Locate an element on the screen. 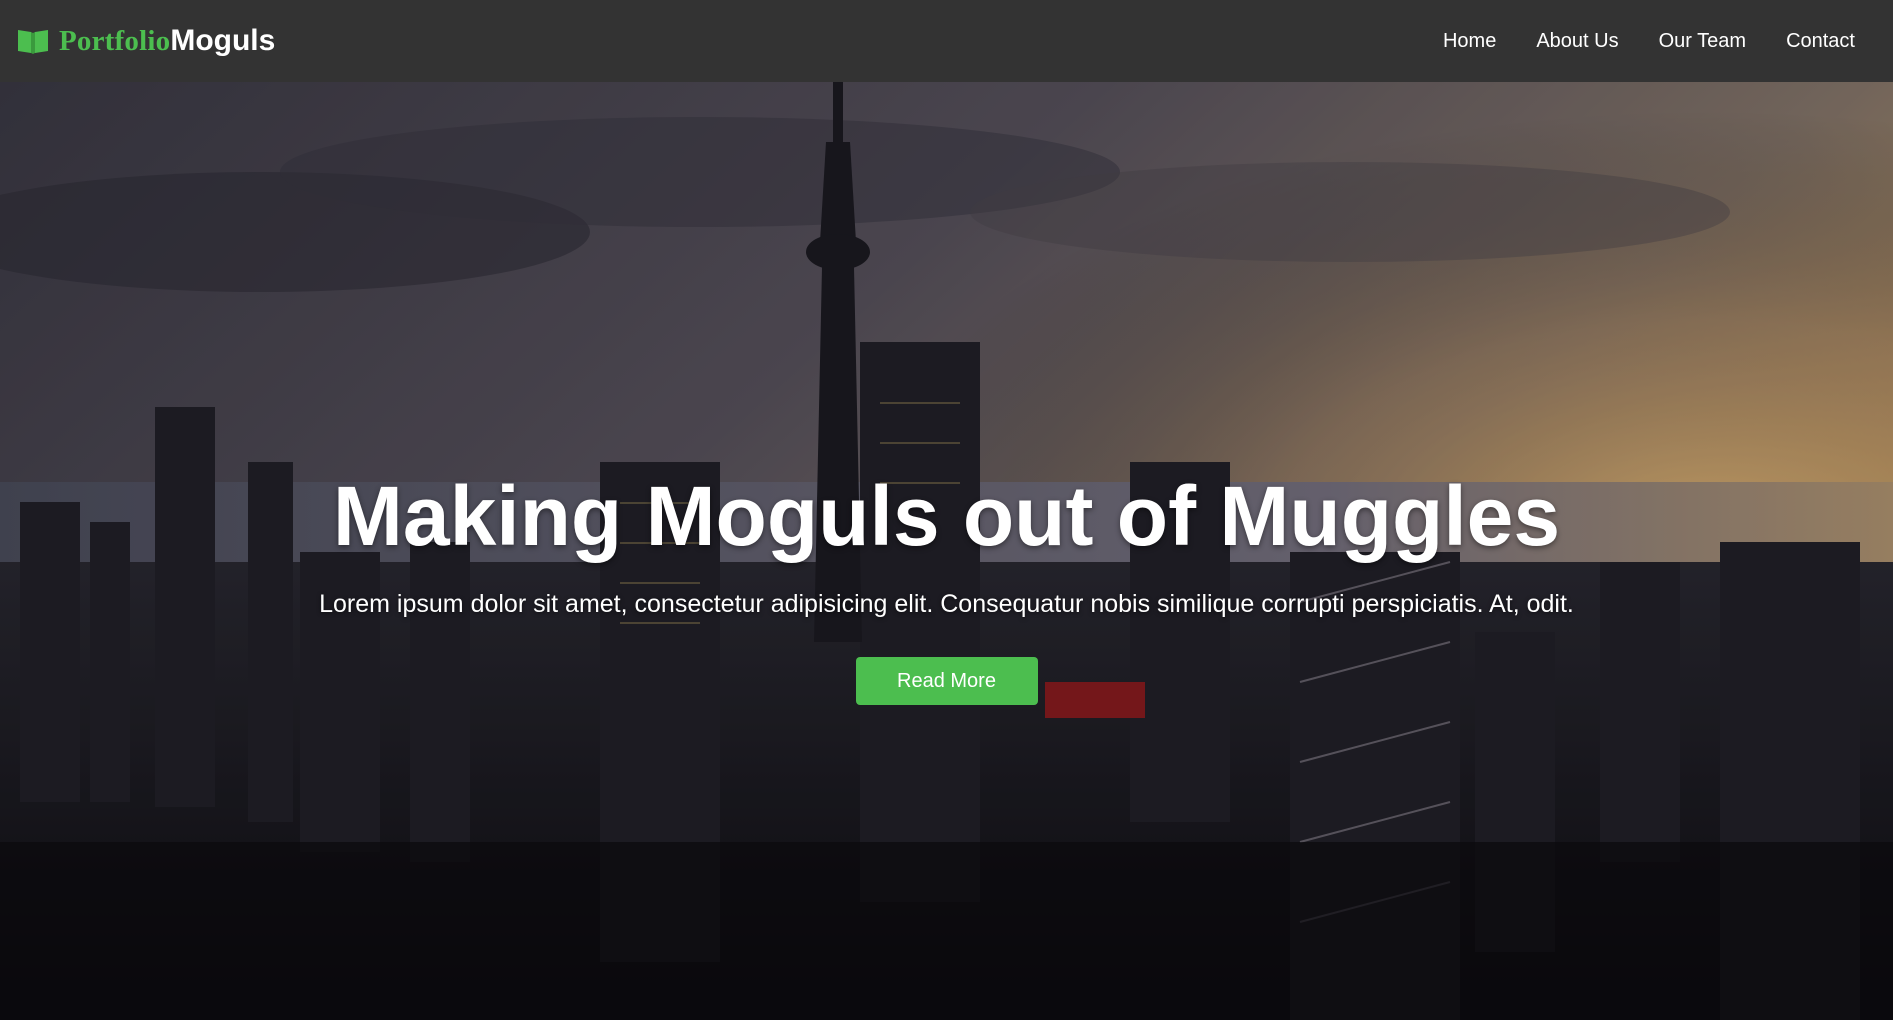 The width and height of the screenshot is (1893, 1020). hero-title: Making Moguls out of Muggles is located at coordinates (946, 516).